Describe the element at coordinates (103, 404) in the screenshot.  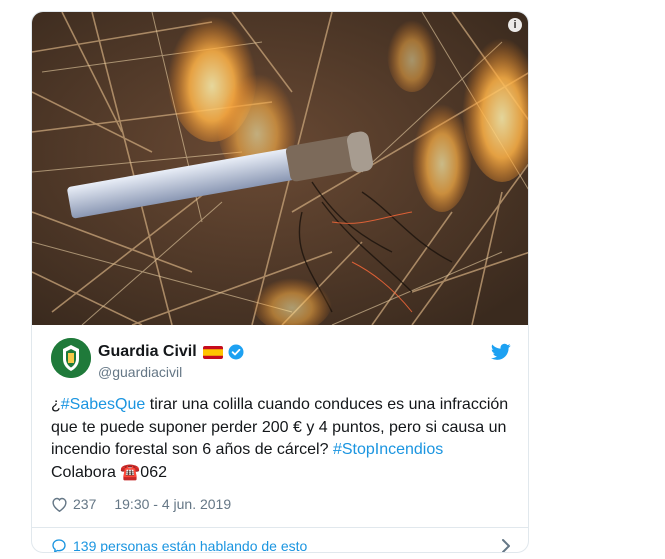
I see `hashtag-sabesque: #SabesQue` at that location.